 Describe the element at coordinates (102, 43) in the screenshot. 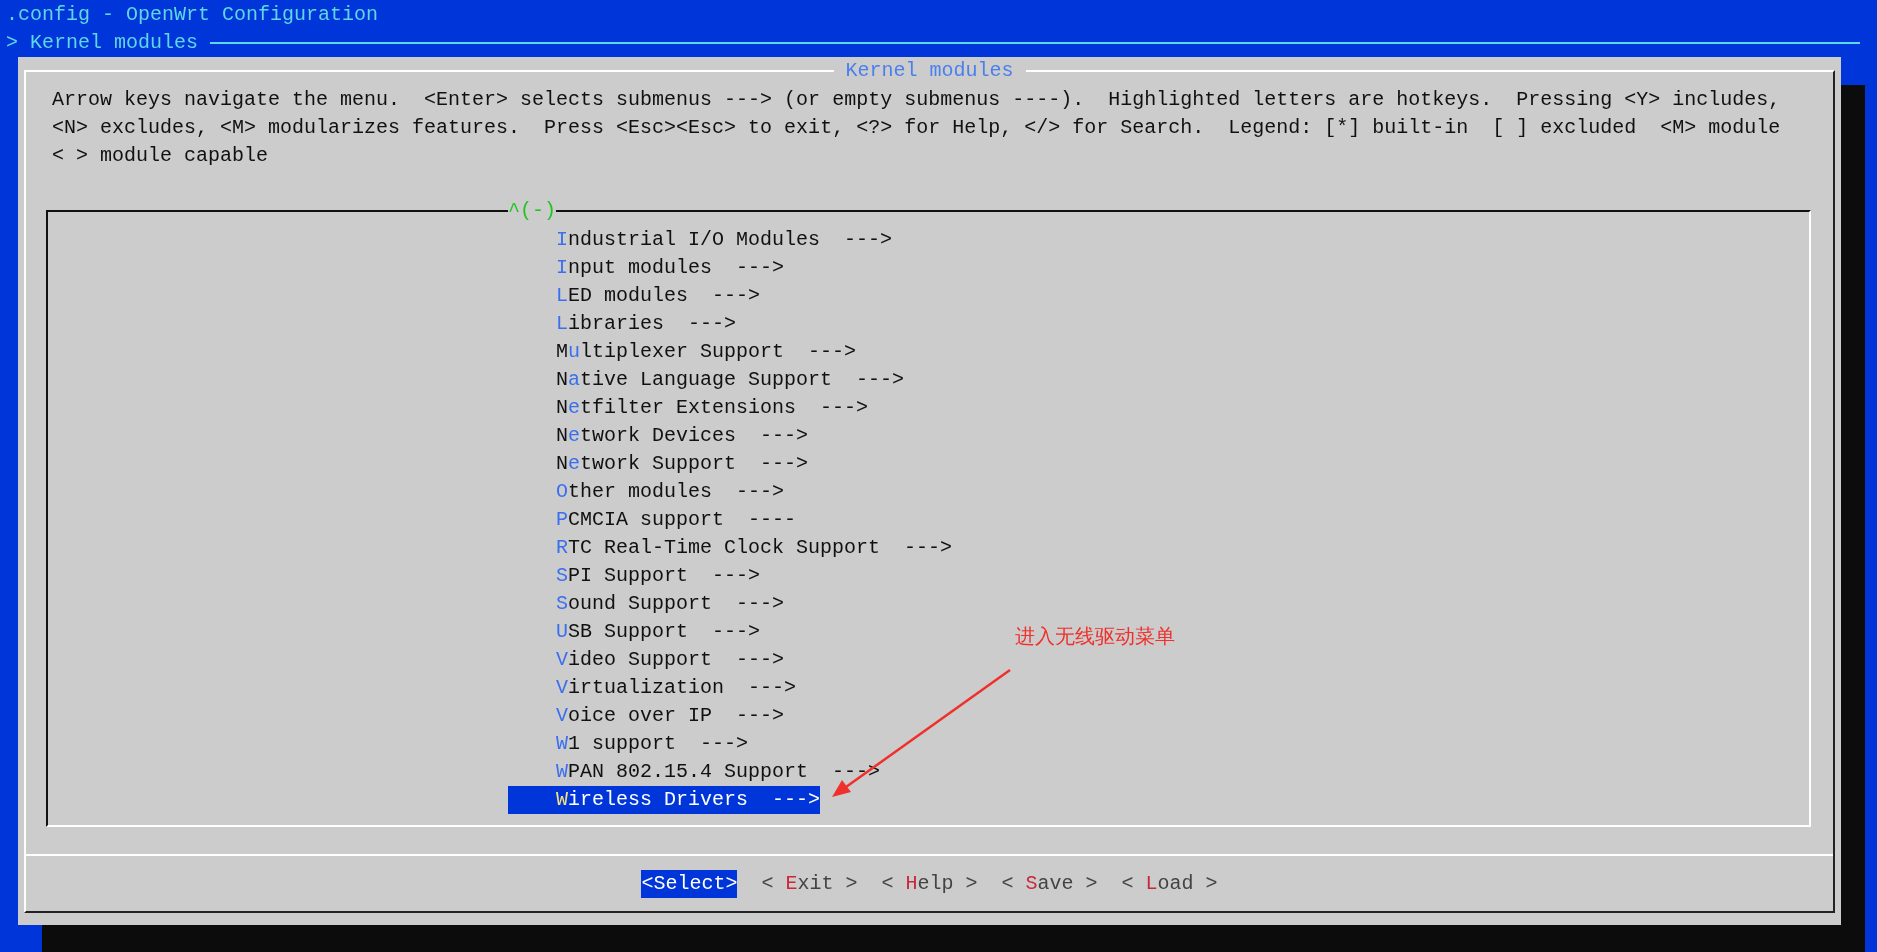

I see `breadcrumb: > Kernel modules` at that location.